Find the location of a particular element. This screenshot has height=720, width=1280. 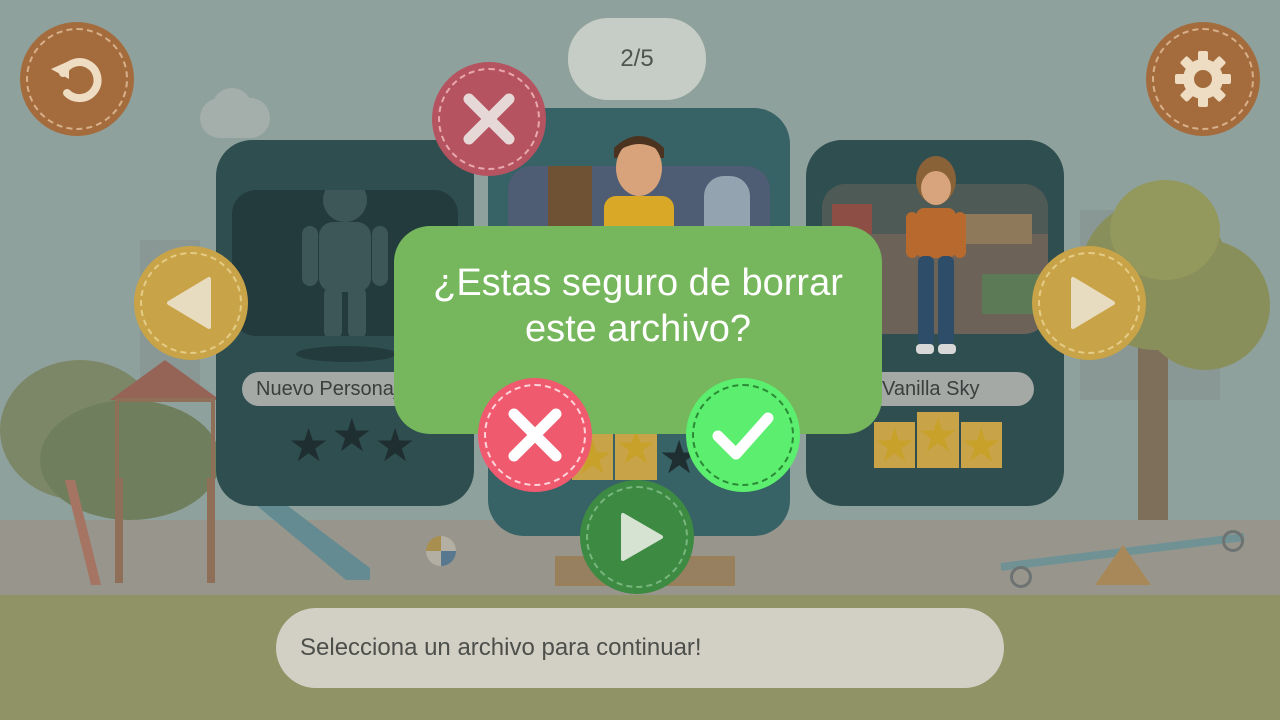

next-button is located at coordinates (1089, 303).